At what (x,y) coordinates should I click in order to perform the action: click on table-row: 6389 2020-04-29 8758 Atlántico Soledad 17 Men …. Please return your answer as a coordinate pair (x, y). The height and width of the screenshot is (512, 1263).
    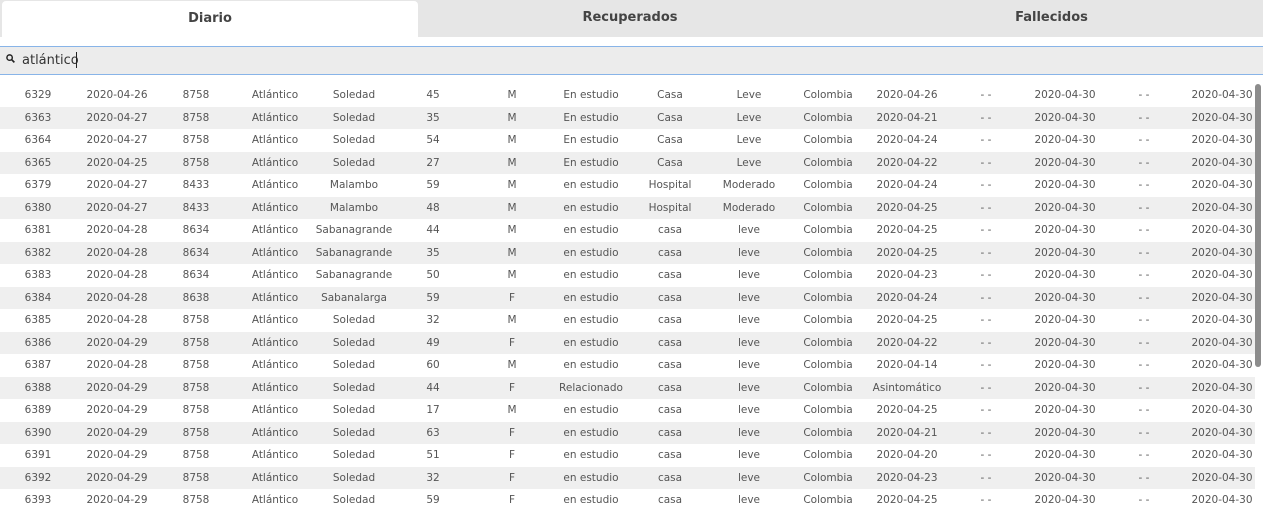
    Looking at the image, I should click on (627, 410).